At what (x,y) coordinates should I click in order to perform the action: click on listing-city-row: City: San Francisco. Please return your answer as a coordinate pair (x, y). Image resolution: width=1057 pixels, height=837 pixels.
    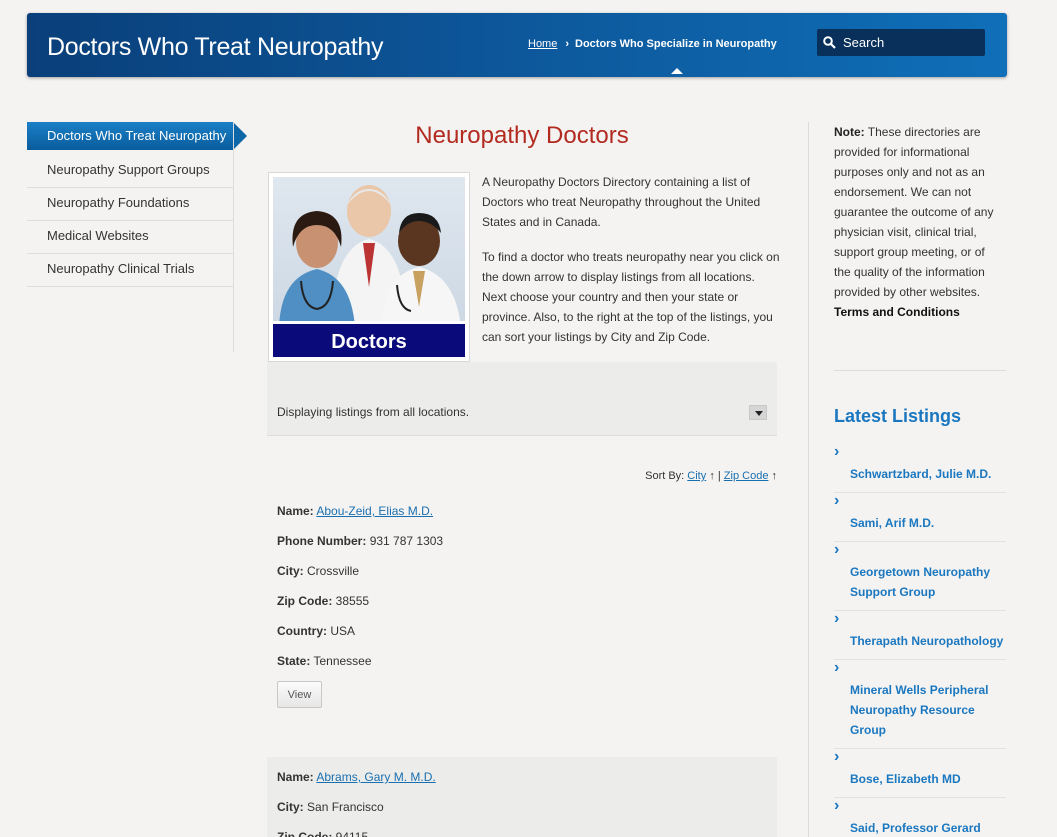
    Looking at the image, I should click on (522, 812).